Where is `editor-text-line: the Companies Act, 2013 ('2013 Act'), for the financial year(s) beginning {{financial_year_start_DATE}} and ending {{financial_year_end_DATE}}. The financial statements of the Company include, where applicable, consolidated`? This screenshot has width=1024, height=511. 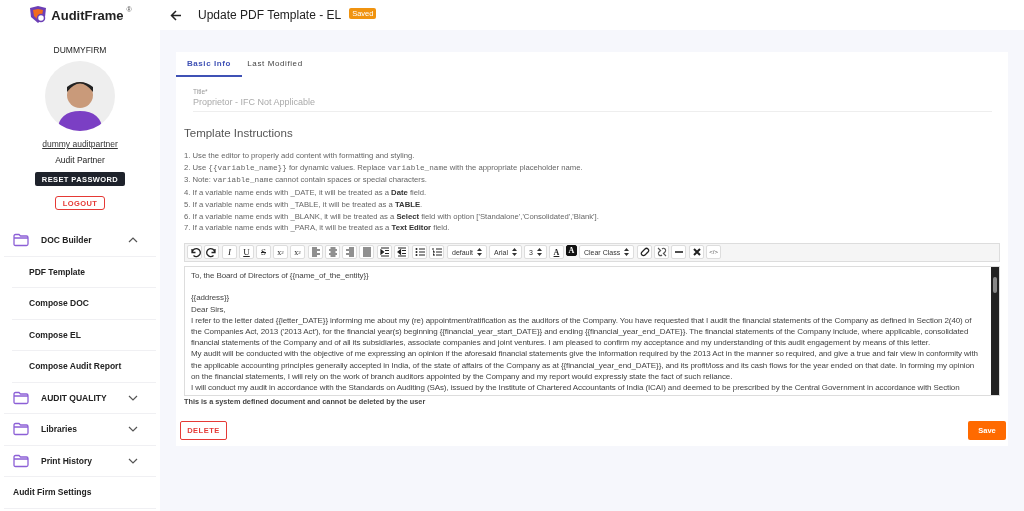
editor-text-line: the Companies Act, 2013 ('2013 Act'), for the financial year(s) beginning {{financial_year_start_DATE}} and ending {{financial_year_end_DATE}}. The financial statements of the Company include, where applicable, consolidated is located at coordinates (580, 331).